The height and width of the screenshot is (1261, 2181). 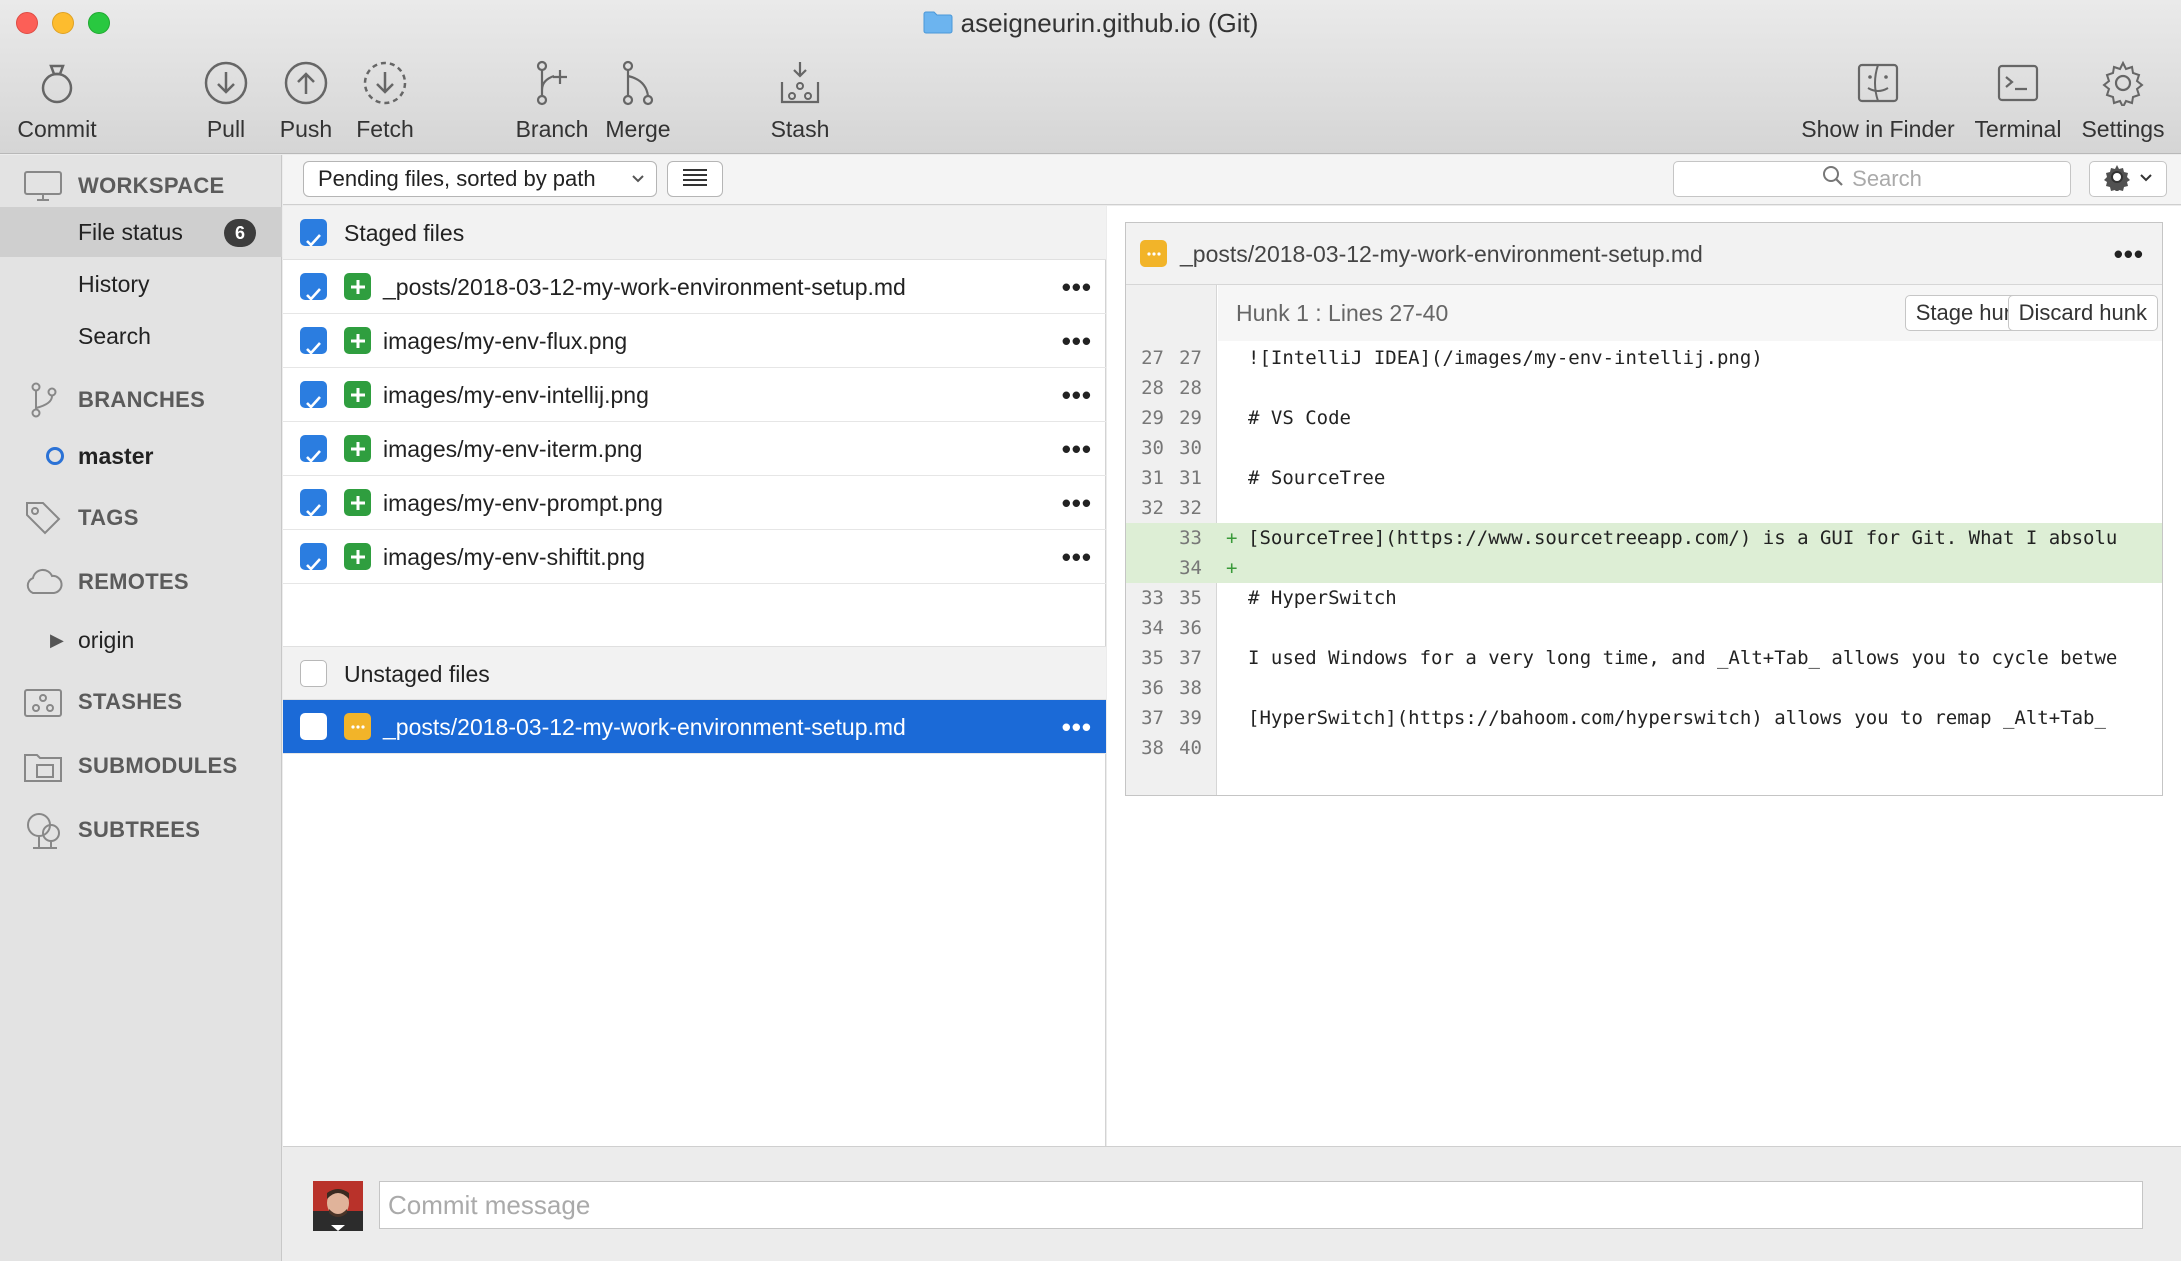 What do you see at coordinates (694, 395) in the screenshot?
I see `staged-file-row: images/my-env-intellij.png •••` at bounding box center [694, 395].